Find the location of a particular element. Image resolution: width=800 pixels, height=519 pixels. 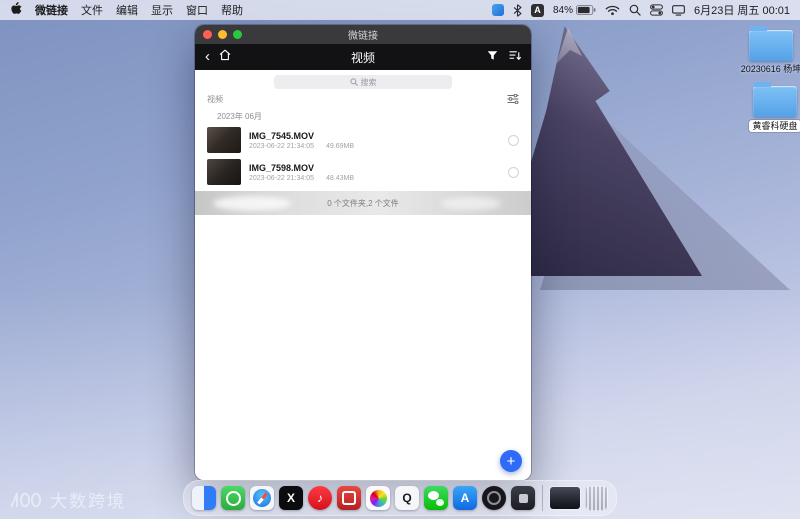

sort-icon is located at coordinates (515, 57).